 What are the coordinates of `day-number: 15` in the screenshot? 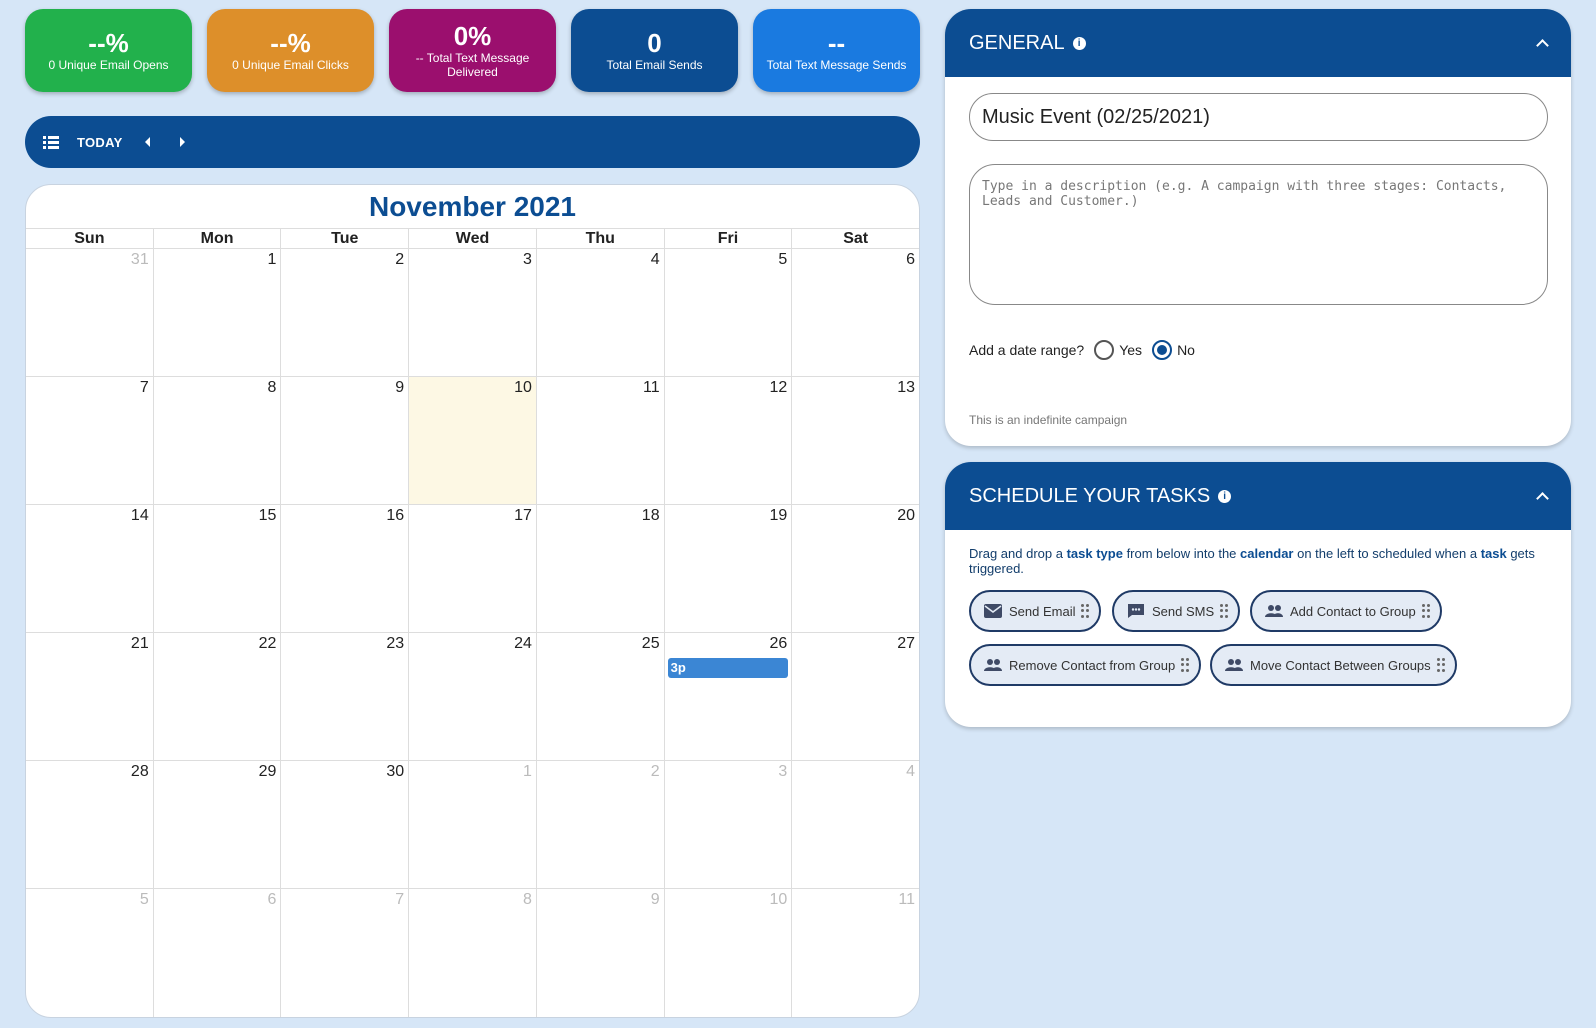 It's located at (267, 515).